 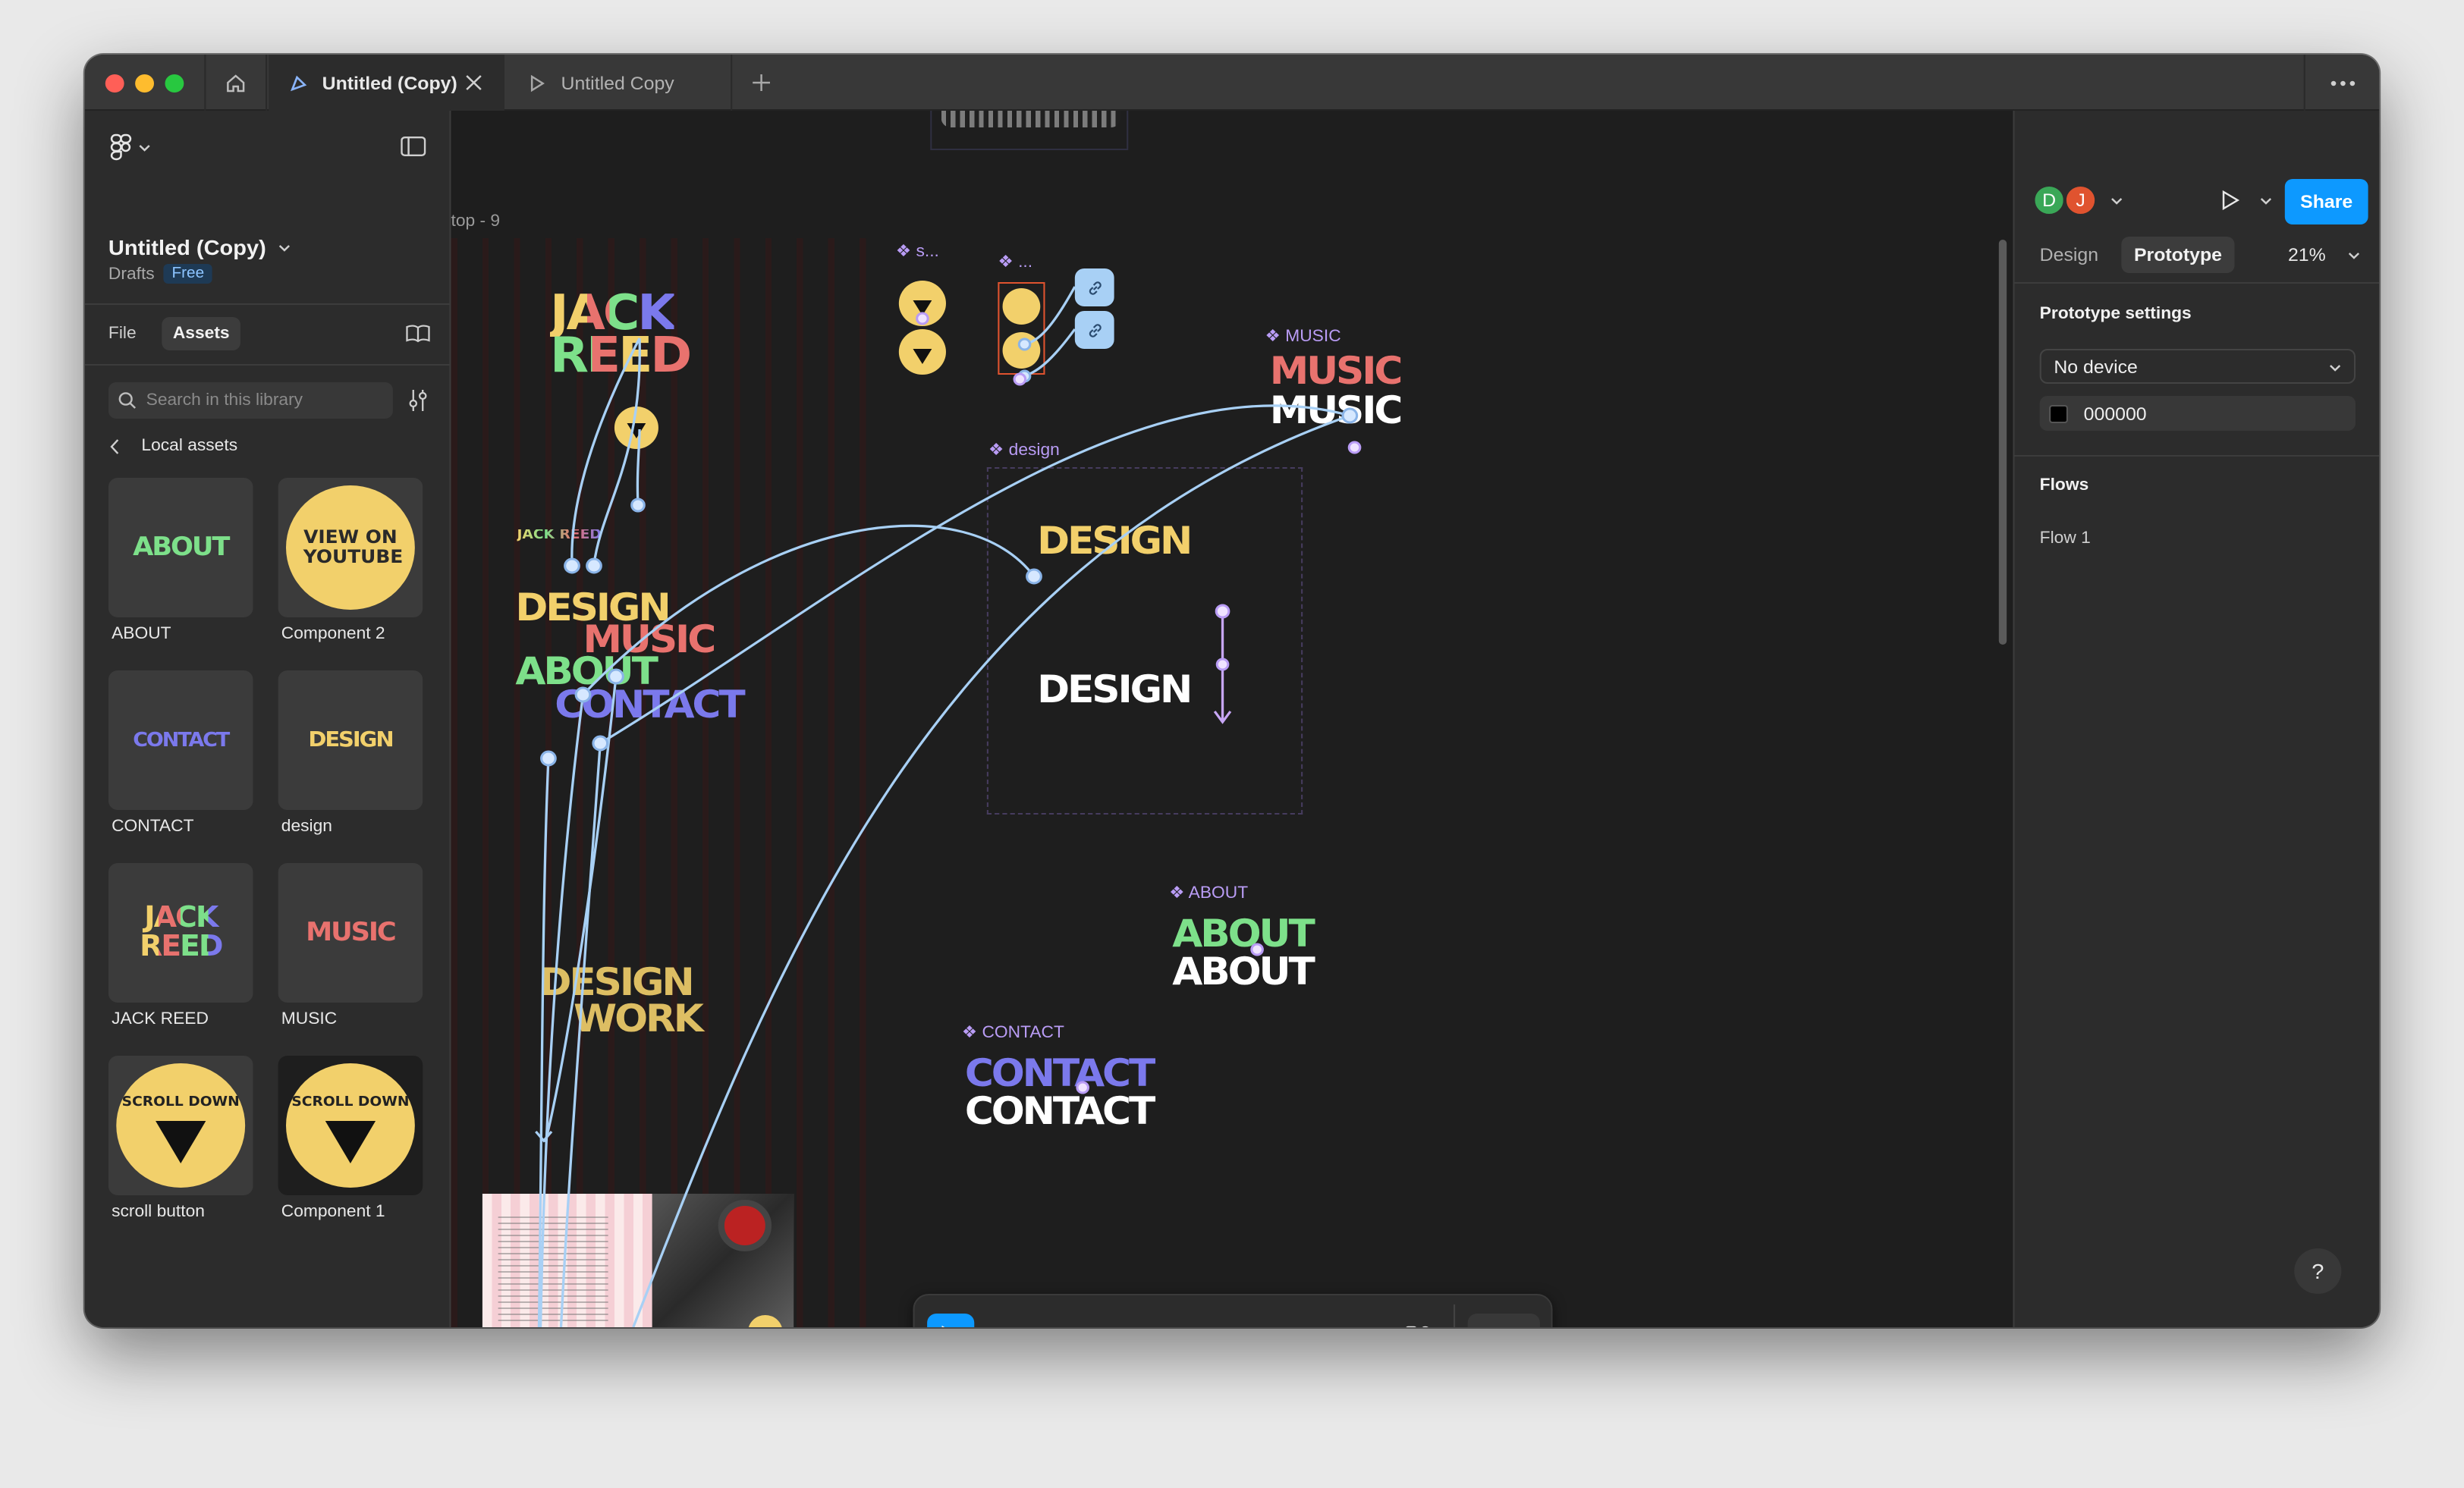 I want to click on flows-heading: Flows, so click(x=2064, y=485).